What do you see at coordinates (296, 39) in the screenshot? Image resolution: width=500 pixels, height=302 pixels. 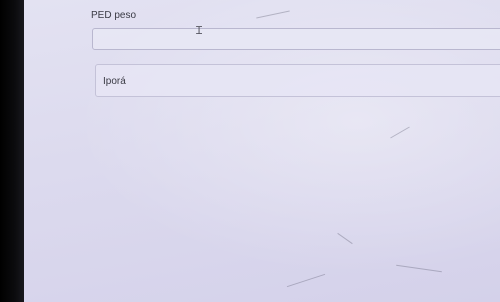 I see `ped-peso-input` at bounding box center [296, 39].